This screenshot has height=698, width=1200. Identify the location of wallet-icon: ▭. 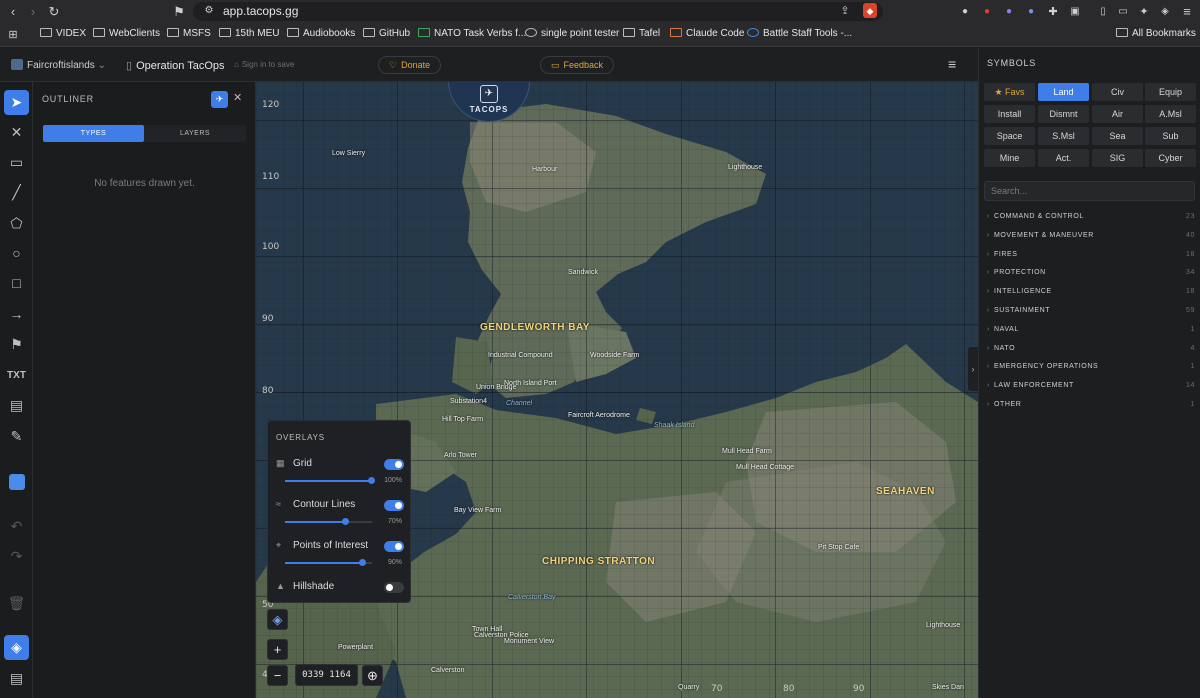
(1123, 12).